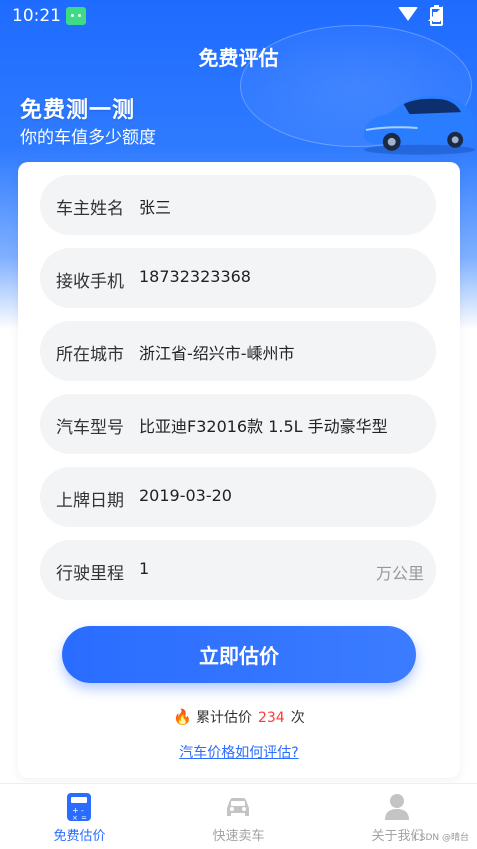 Image resolution: width=477 pixels, height=849 pixels. Describe the element at coordinates (239, 654) in the screenshot. I see `evaluate-button: 立即估价` at that location.